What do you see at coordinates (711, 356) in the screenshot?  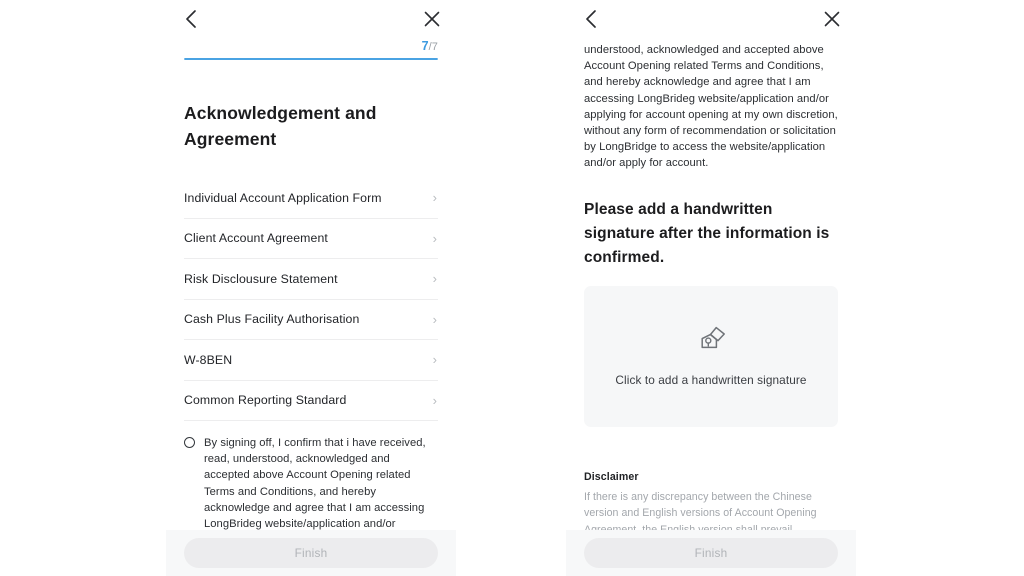 I see `signature-dropzone: Click to add a handwritten signature` at bounding box center [711, 356].